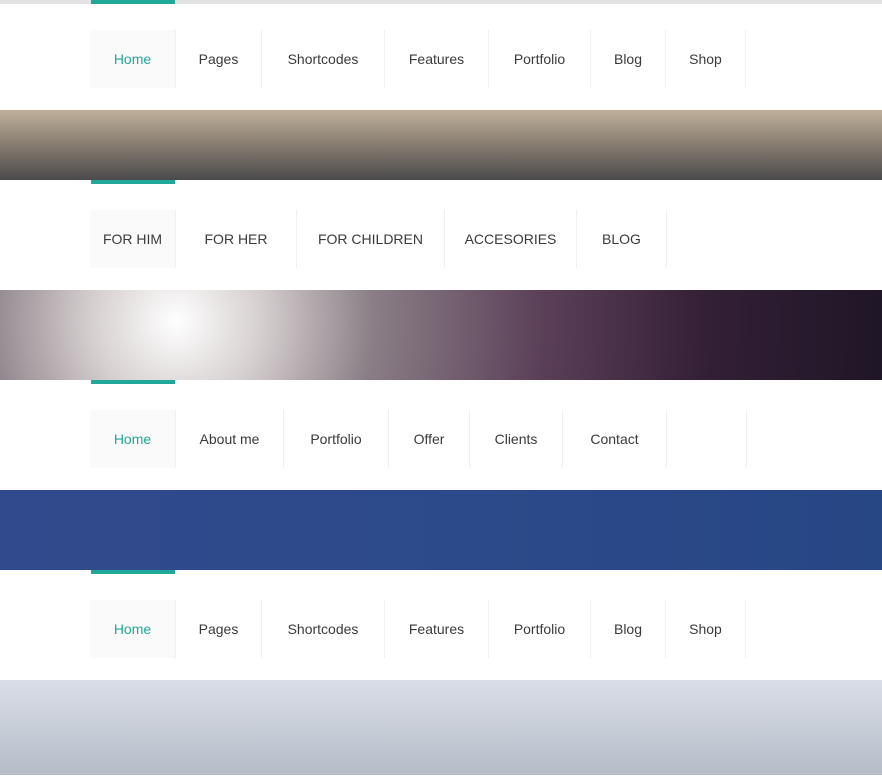 This screenshot has width=882, height=779. What do you see at coordinates (371, 239) in the screenshot?
I see `menu-item-for-children: FOR CHILDREN` at bounding box center [371, 239].